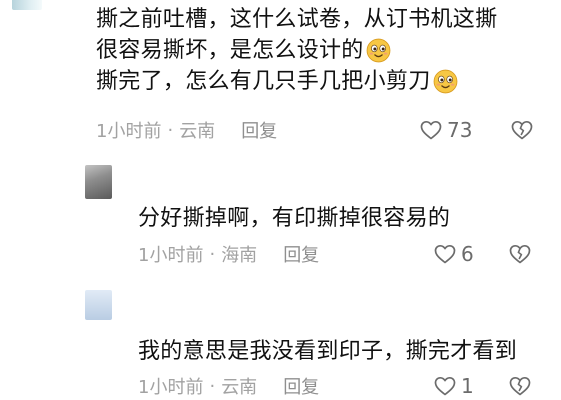 This screenshot has height=400, width=561. Describe the element at coordinates (297, 19) in the screenshot. I see `comment-line: 撕之前吐槽，这什么试卷，从订书机这撕` at that location.